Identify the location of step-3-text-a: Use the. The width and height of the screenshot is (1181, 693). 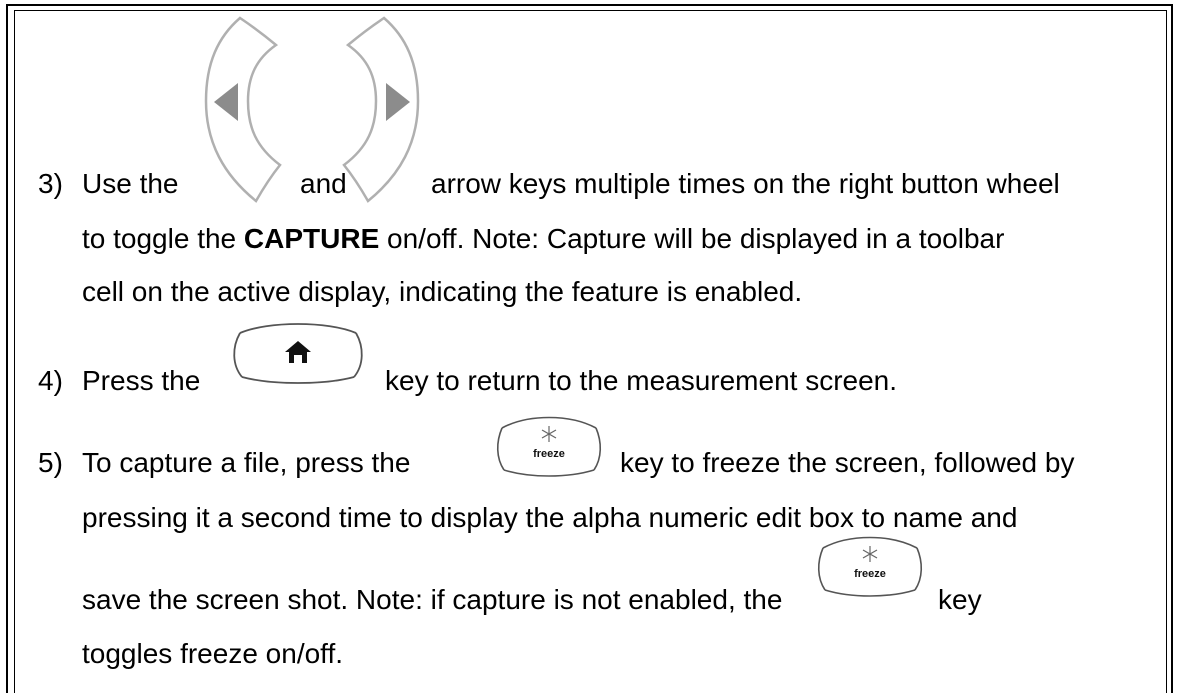
(130, 183).